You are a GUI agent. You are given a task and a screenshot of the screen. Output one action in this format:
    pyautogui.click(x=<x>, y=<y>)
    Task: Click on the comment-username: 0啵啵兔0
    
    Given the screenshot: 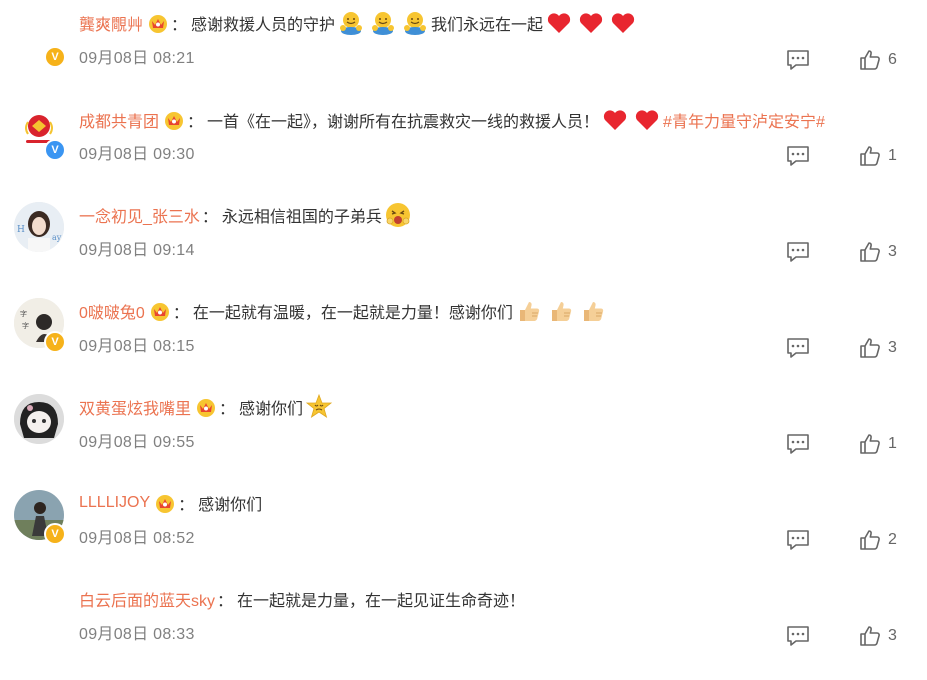 What is the action you would take?
    pyautogui.click(x=112, y=311)
    